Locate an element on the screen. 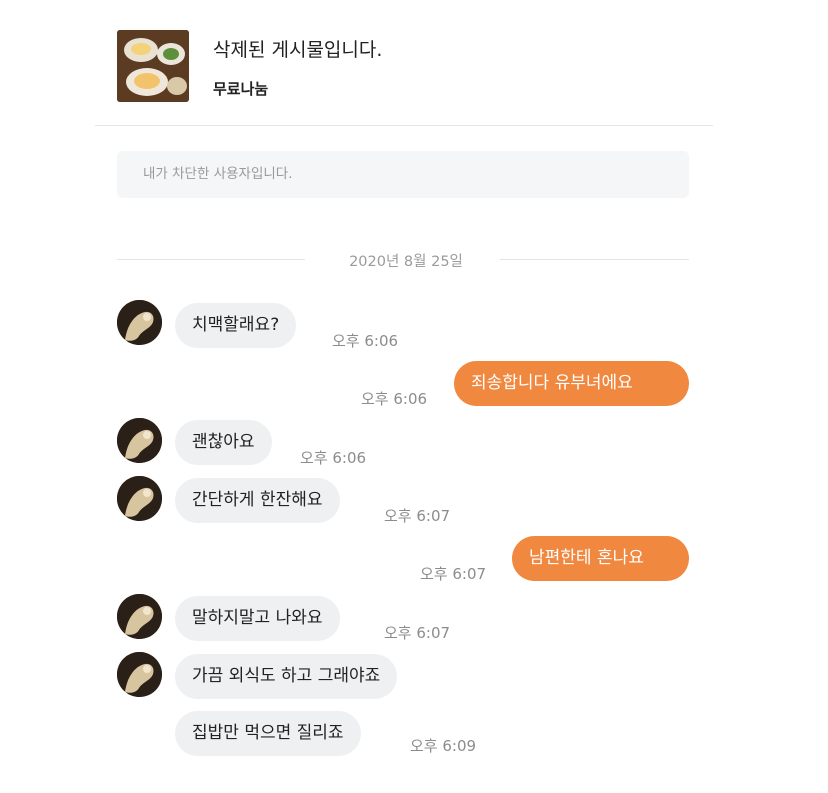 The image size is (828, 793). date-divider-left is located at coordinates (211, 259).